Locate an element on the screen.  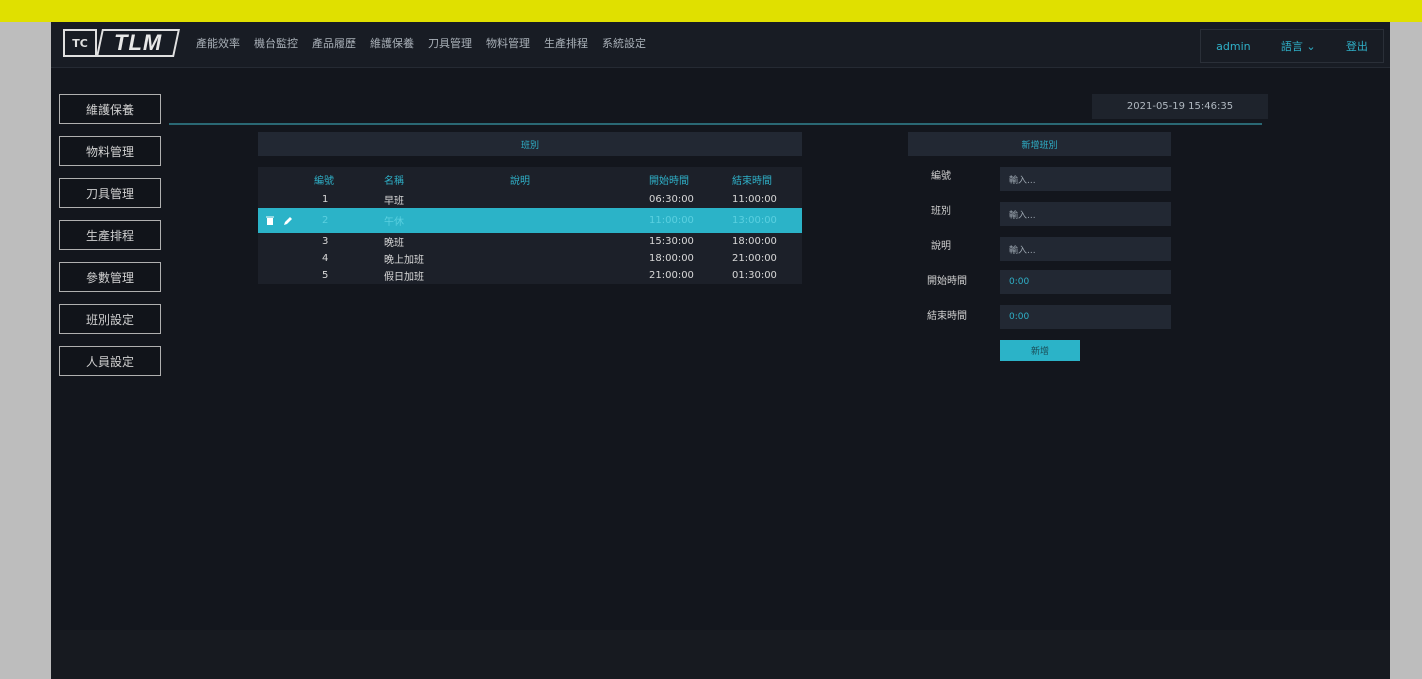
logo: TC TLM is located at coordinates (122, 43).